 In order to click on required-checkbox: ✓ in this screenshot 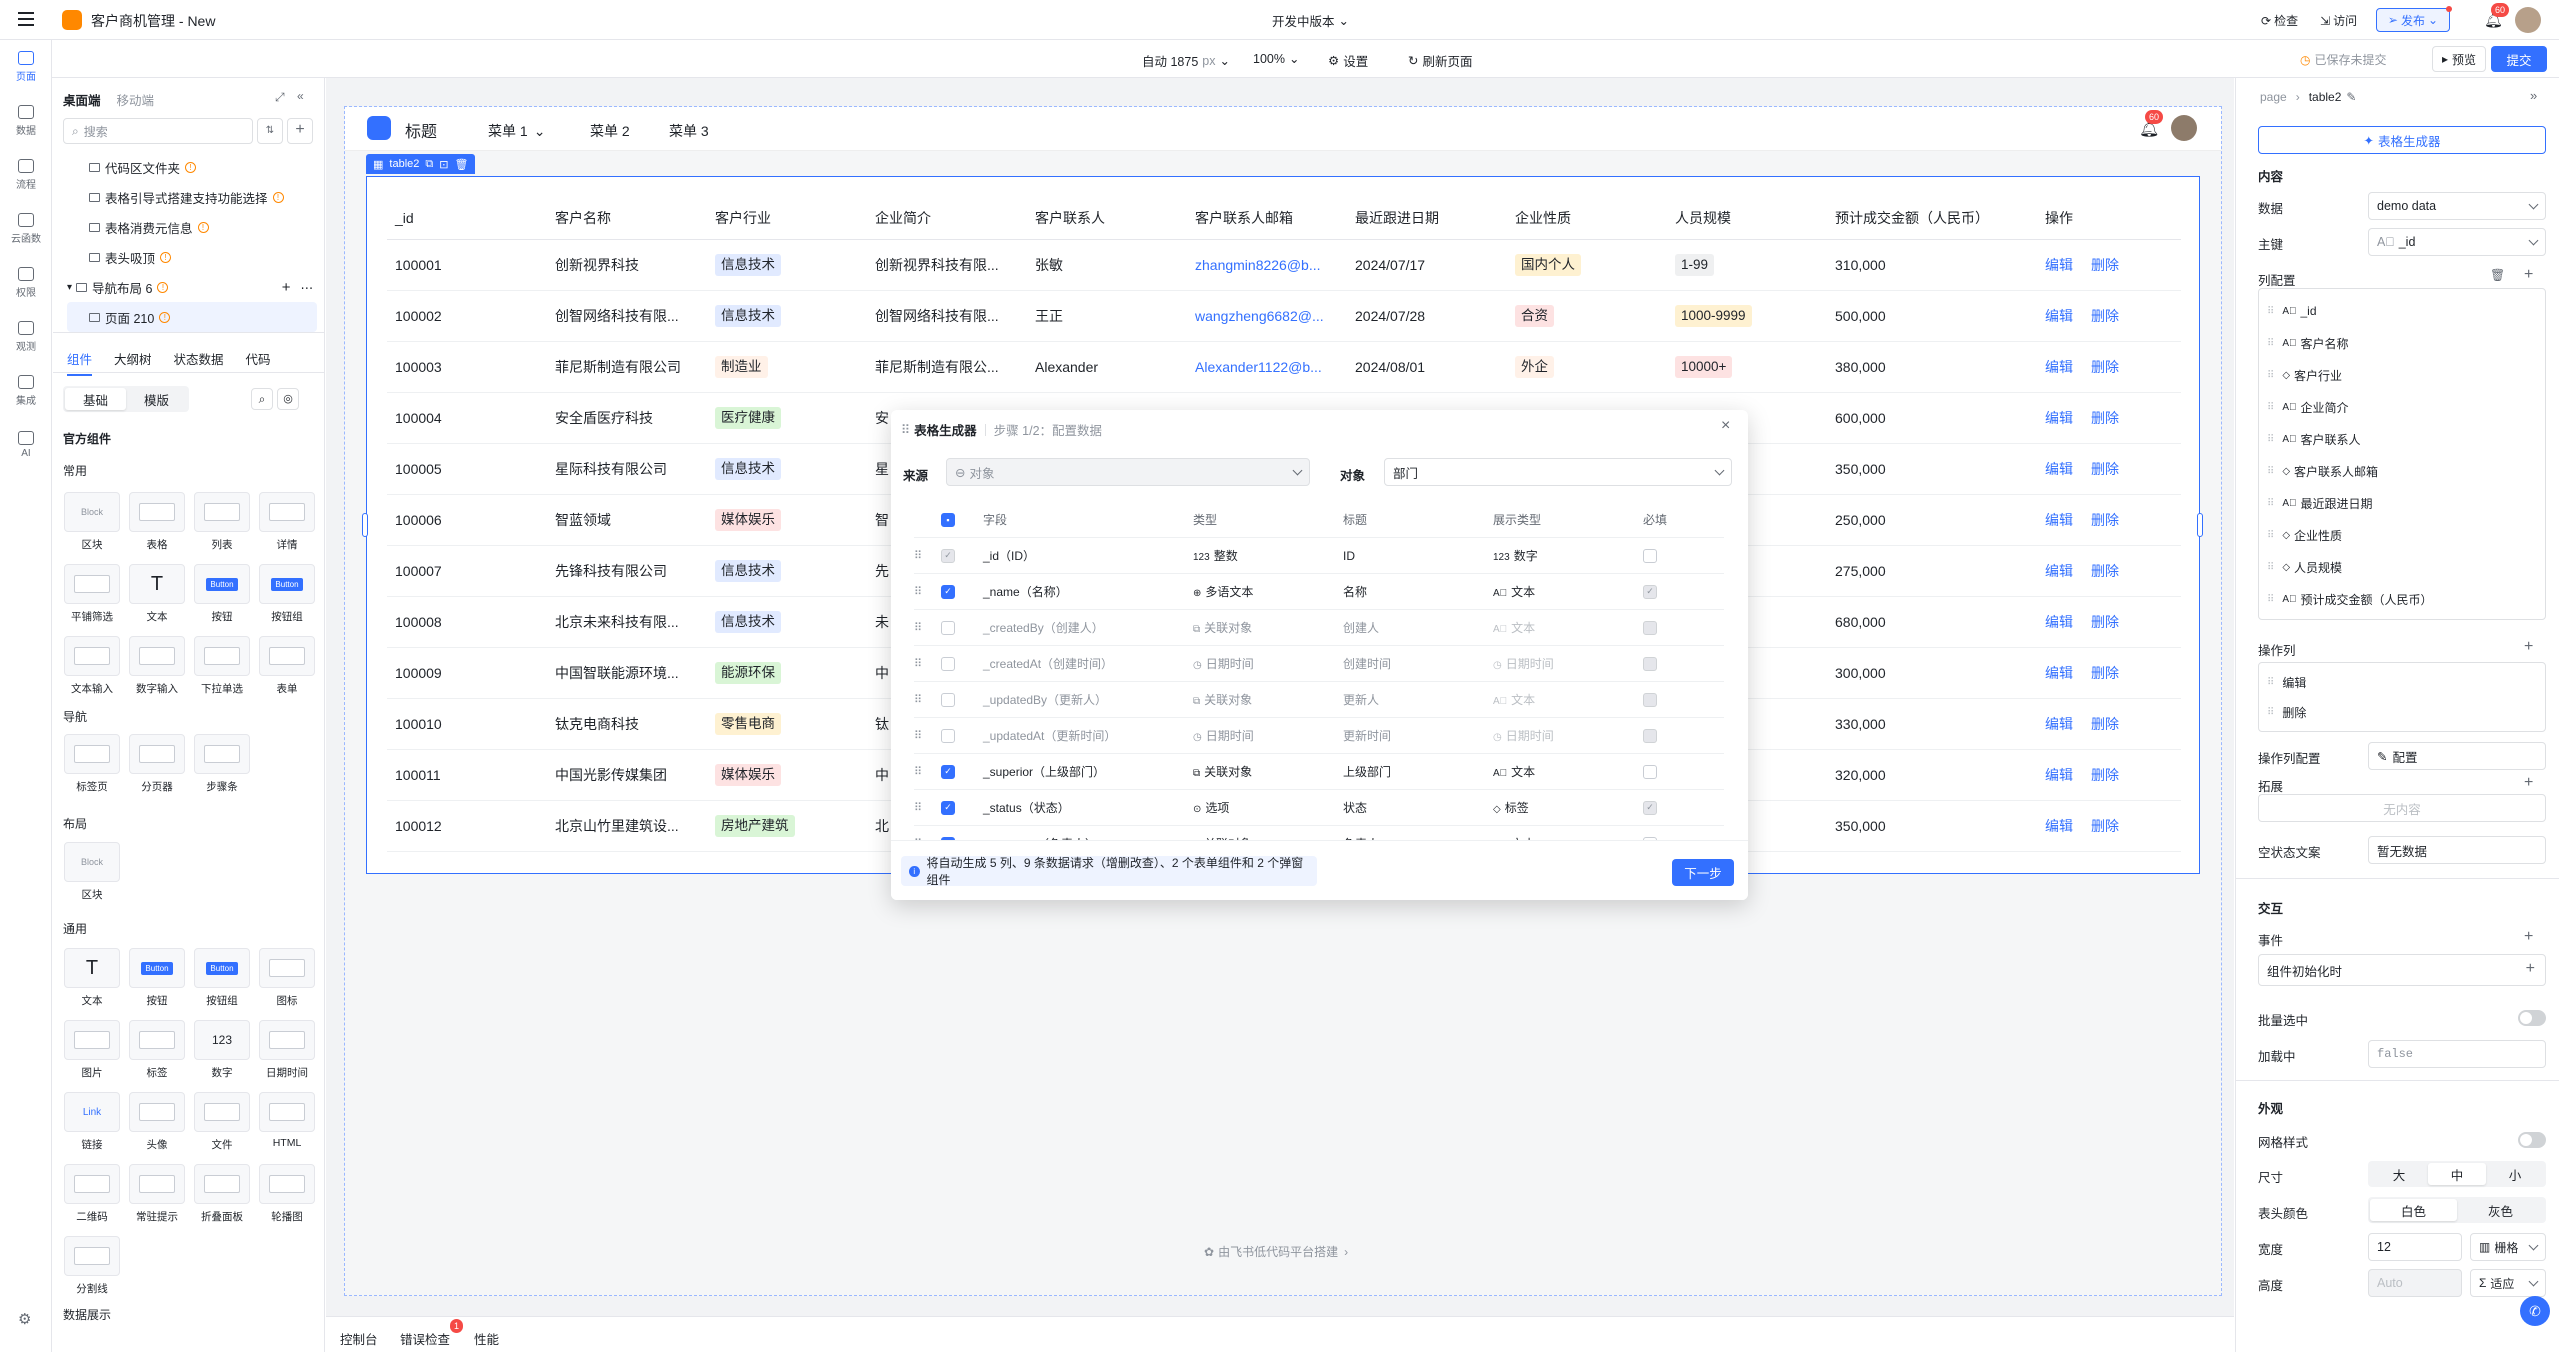, I will do `click(1650, 807)`.